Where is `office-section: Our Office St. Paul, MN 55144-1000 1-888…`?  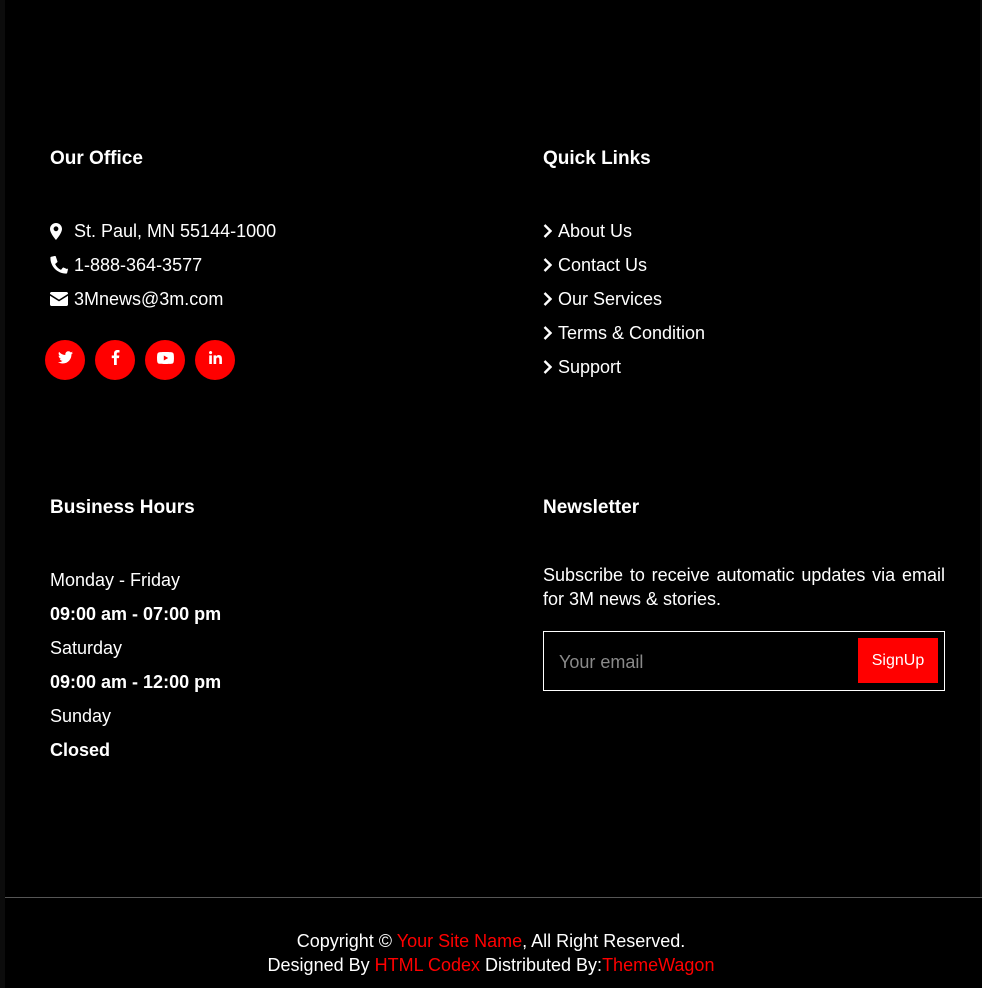 office-section: Our Office St. Paul, MN 55144-1000 1-888… is located at coordinates (267, 264).